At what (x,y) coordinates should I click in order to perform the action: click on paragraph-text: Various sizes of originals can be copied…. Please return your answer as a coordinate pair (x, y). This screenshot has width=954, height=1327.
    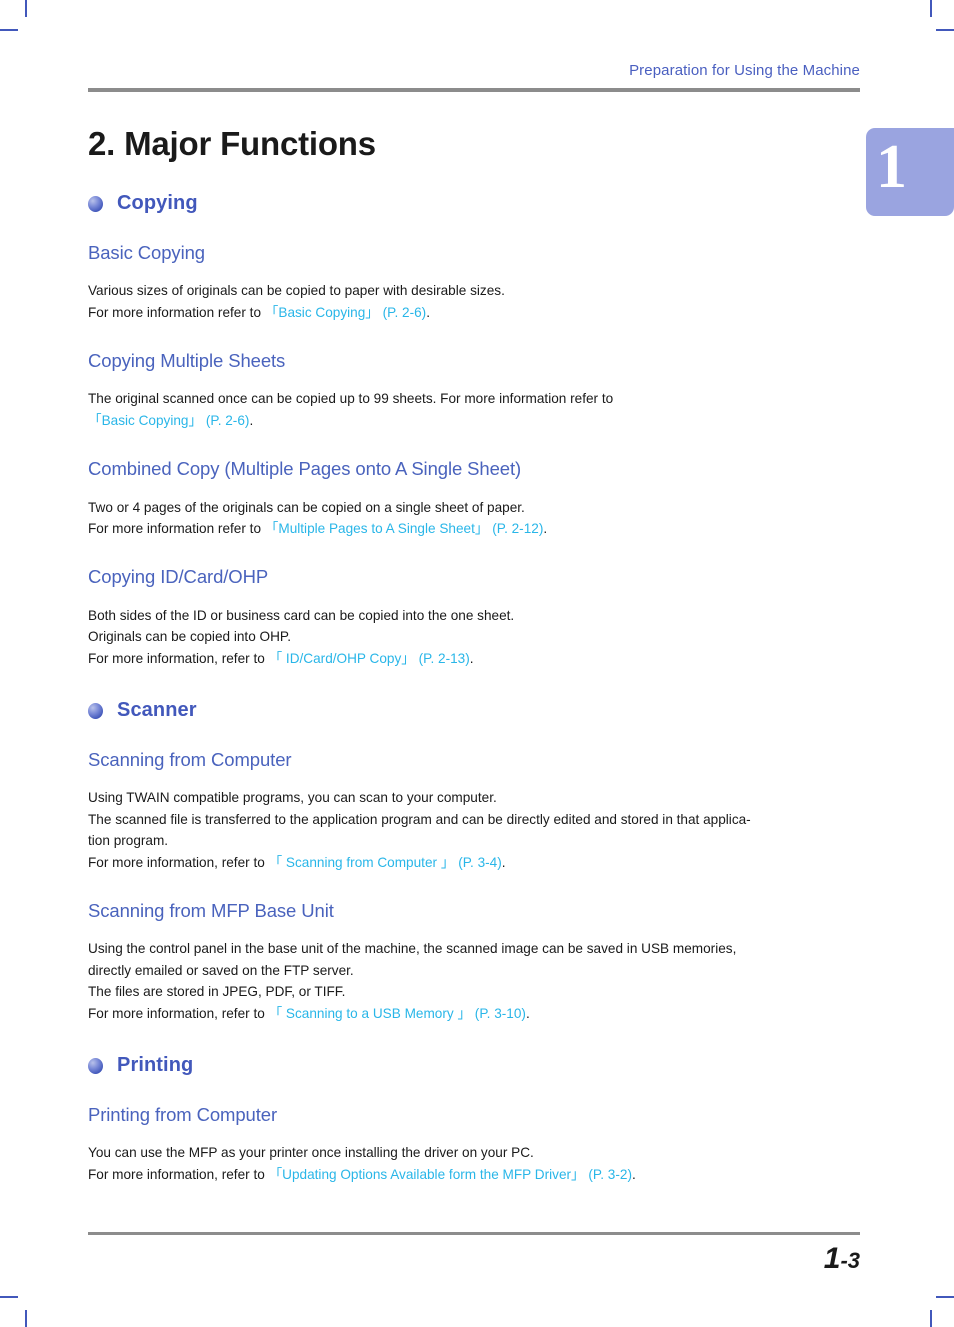
    Looking at the image, I should click on (296, 291).